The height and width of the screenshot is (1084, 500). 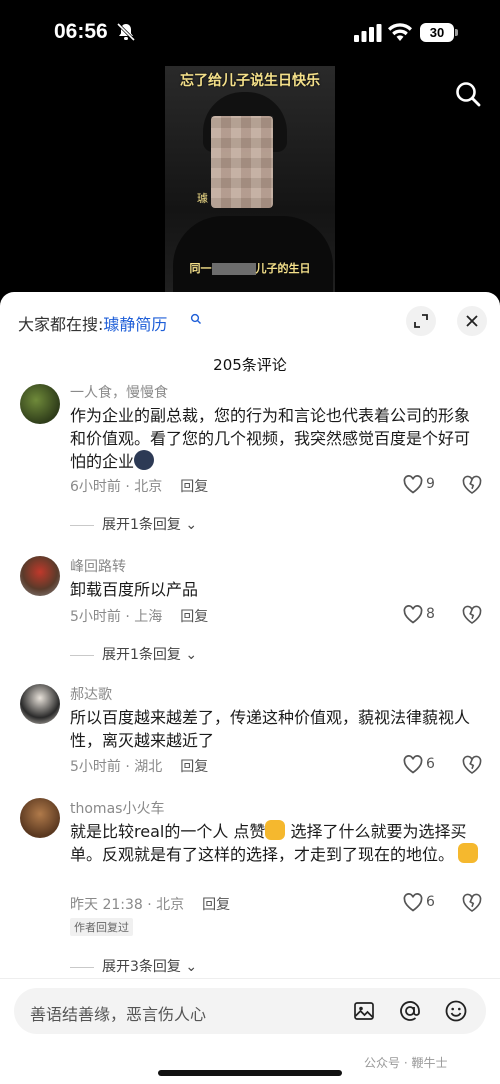 What do you see at coordinates (91, 694) in the screenshot?
I see `comment-username: 郝达歌` at bounding box center [91, 694].